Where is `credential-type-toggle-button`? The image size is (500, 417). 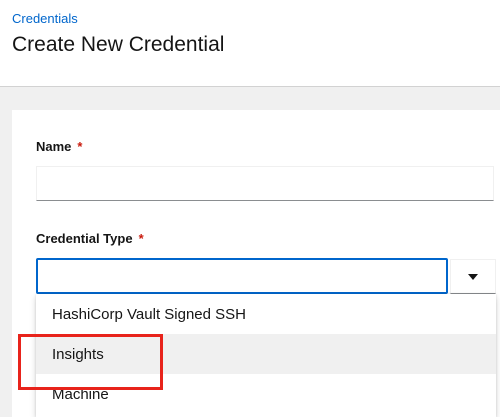 credential-type-toggle-button is located at coordinates (473, 276).